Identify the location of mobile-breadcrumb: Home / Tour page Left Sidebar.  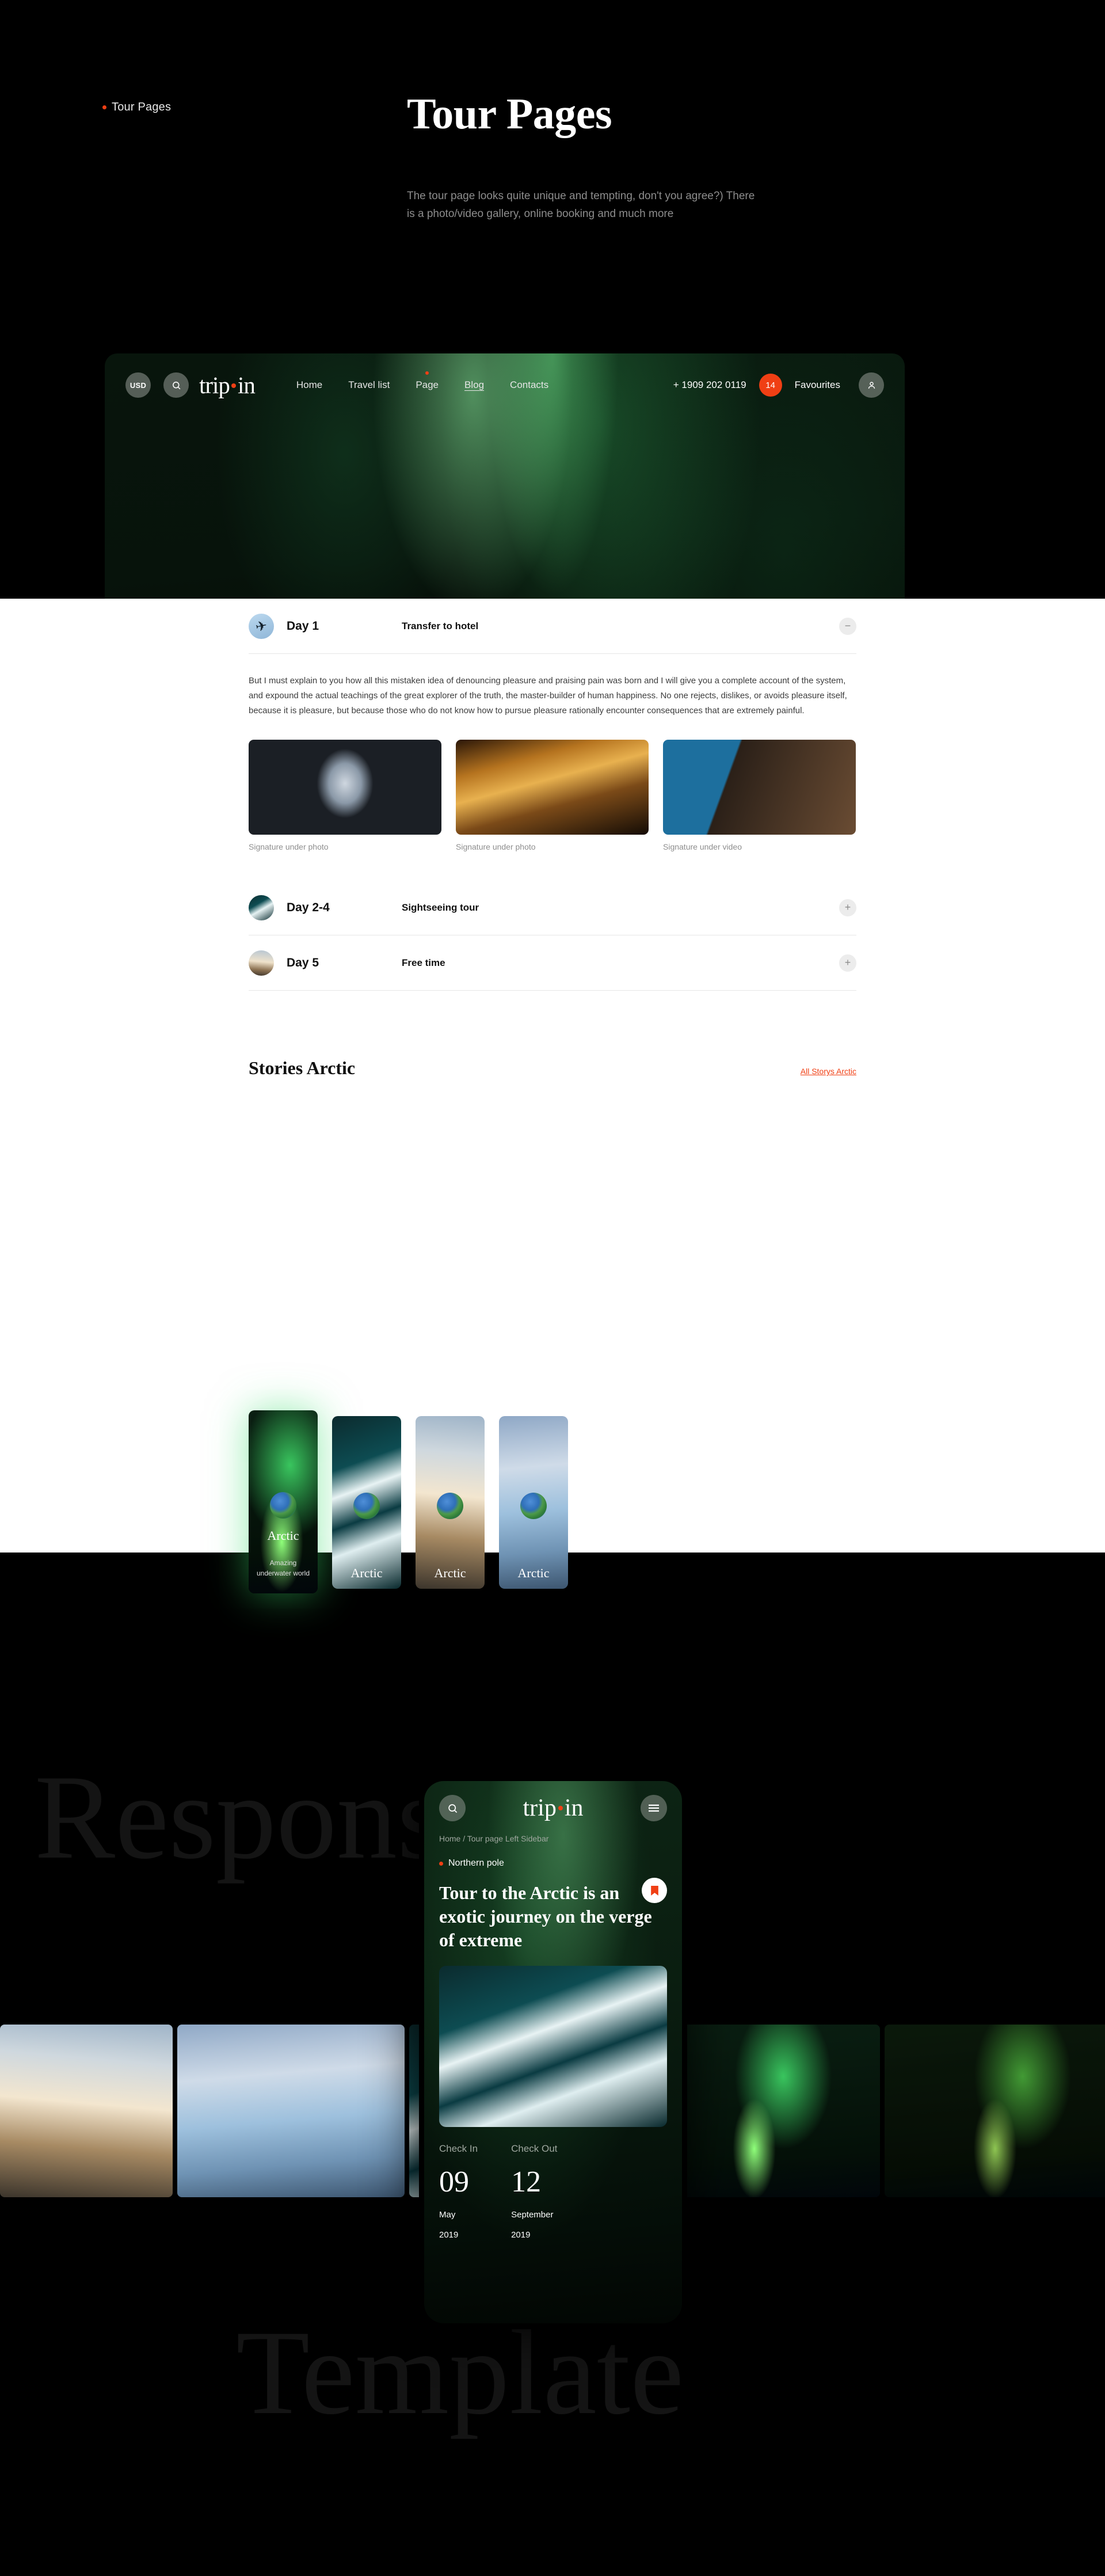
(553, 1832).